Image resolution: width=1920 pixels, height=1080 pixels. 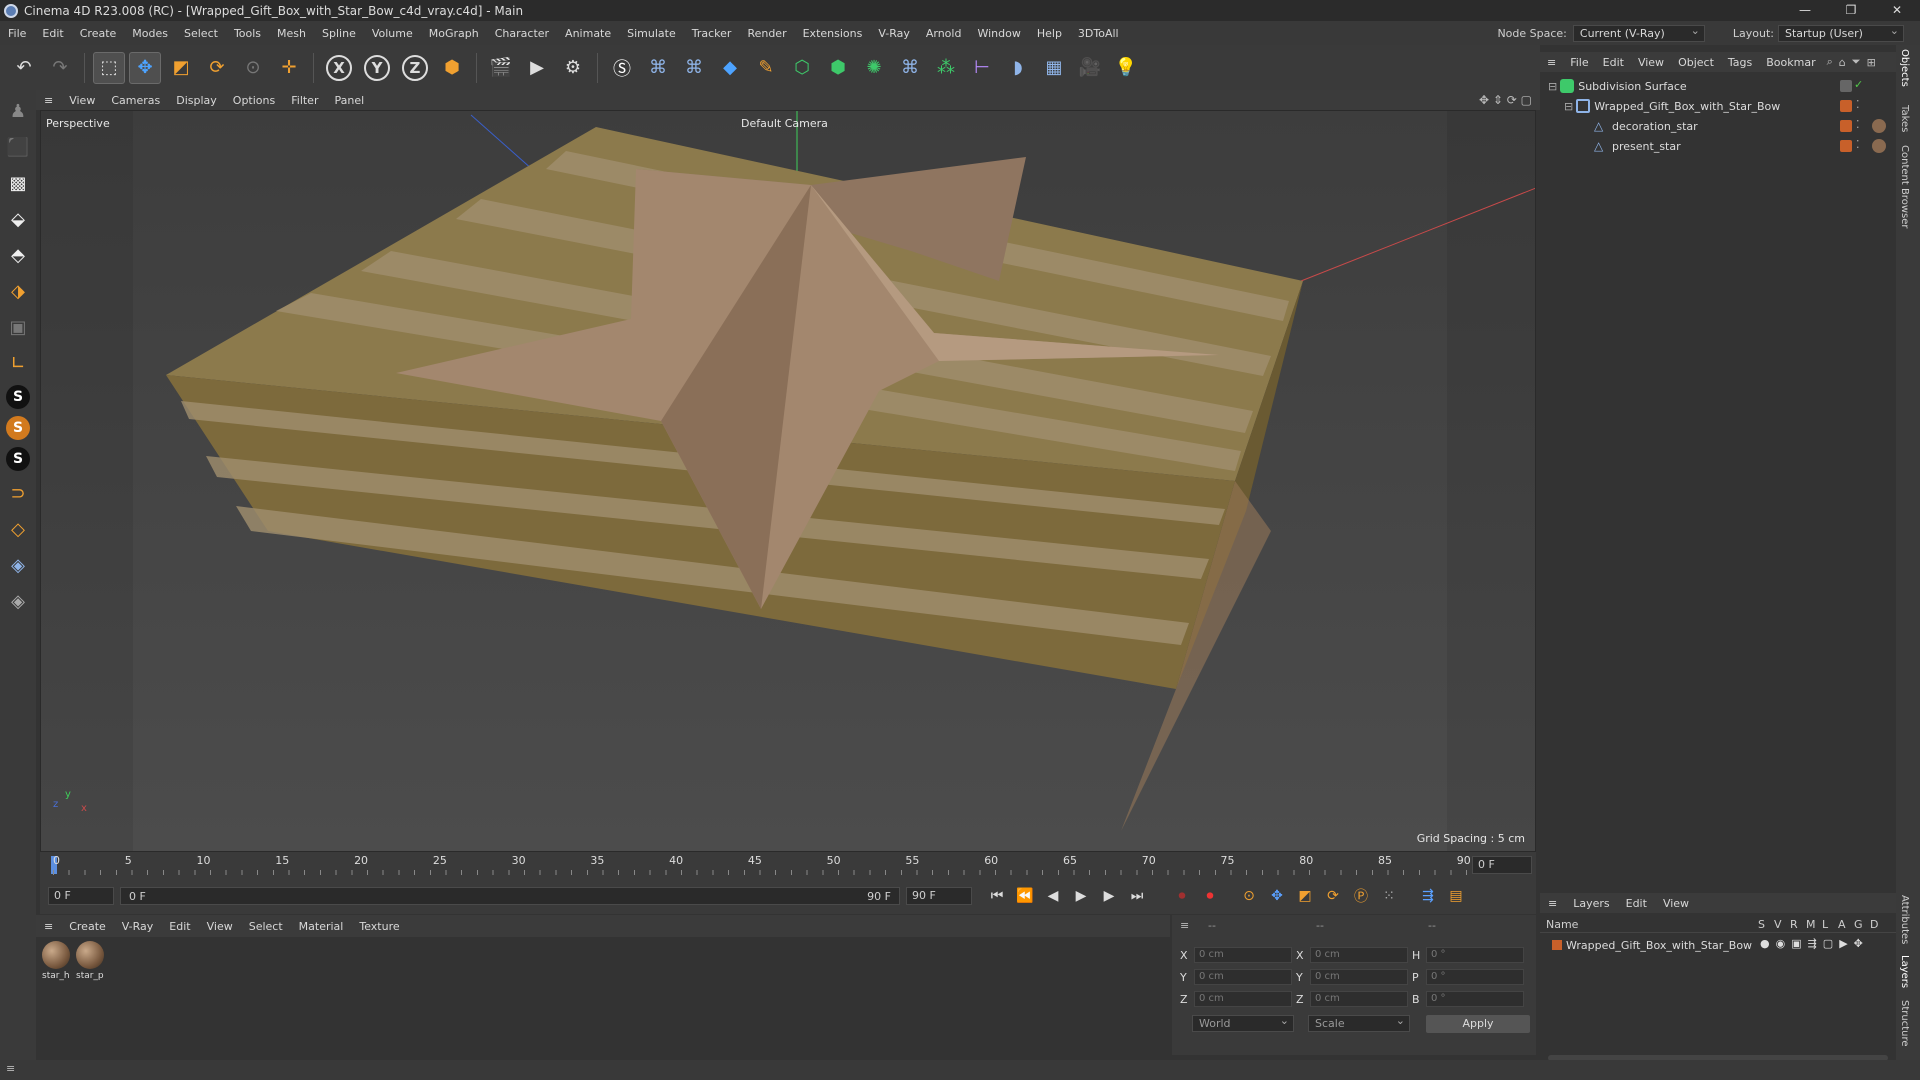 What do you see at coordinates (201, 33) in the screenshot?
I see `menu-select: Select` at bounding box center [201, 33].